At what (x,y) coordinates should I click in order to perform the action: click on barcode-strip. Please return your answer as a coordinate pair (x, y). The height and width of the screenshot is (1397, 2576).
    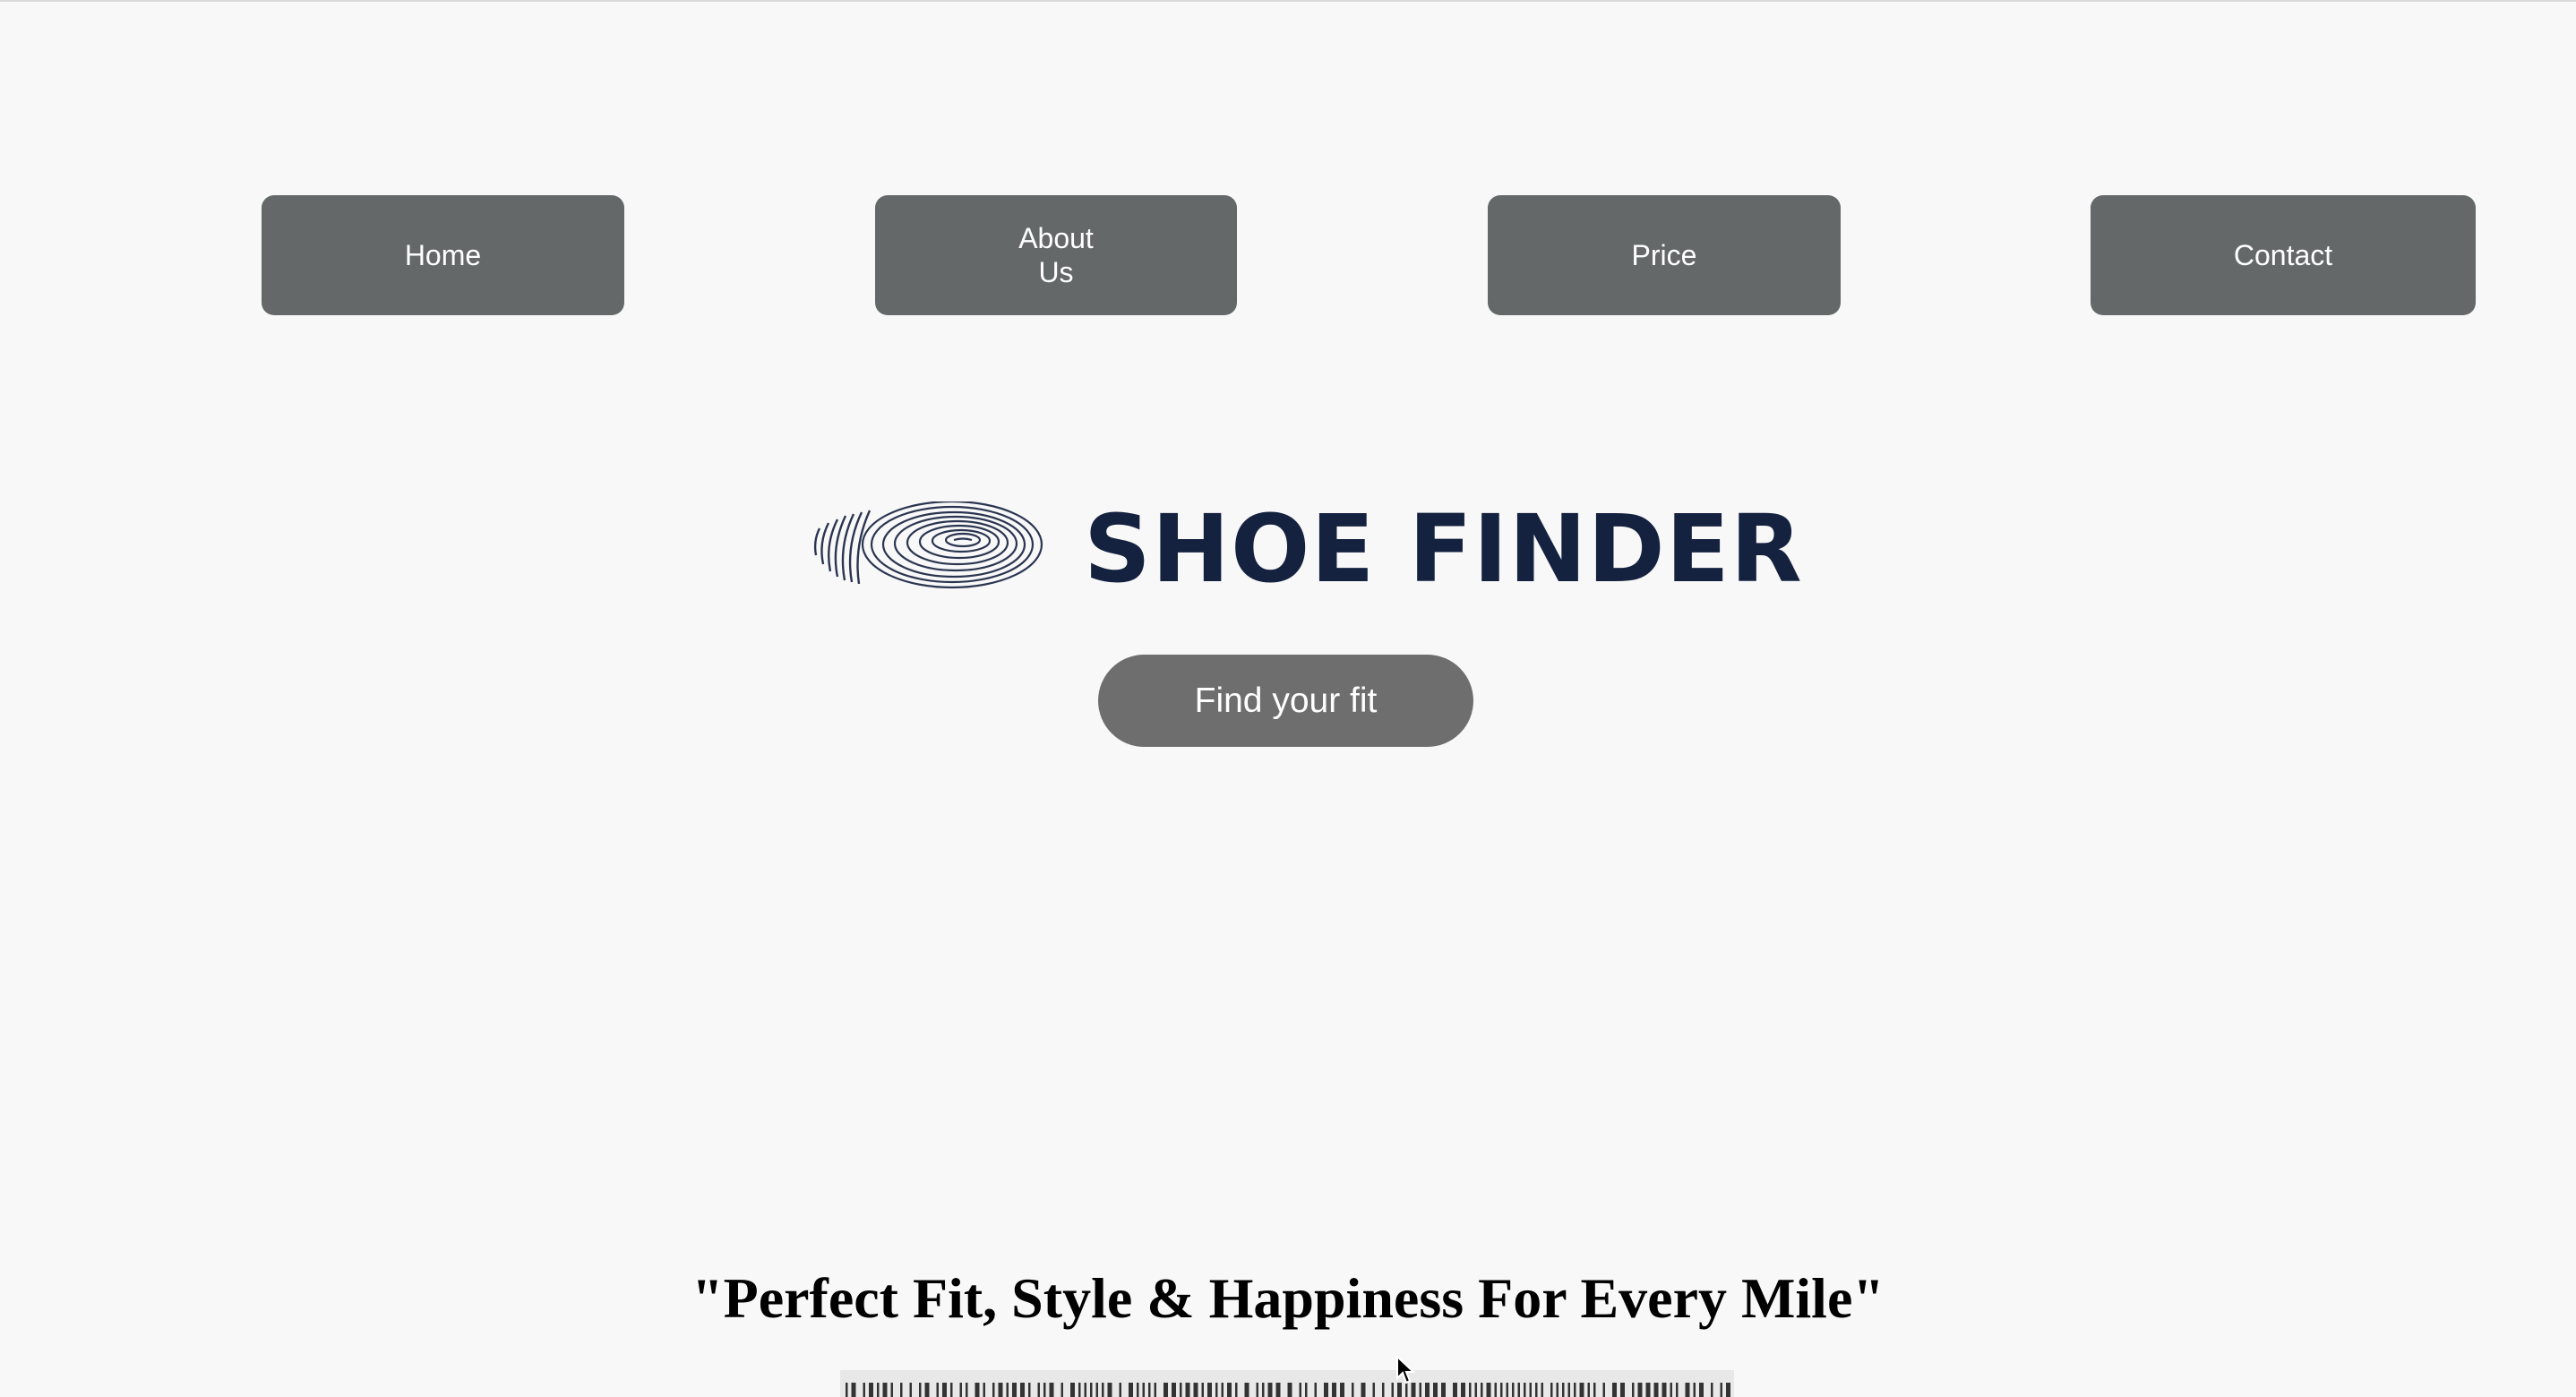
    Looking at the image, I should click on (1287, 1383).